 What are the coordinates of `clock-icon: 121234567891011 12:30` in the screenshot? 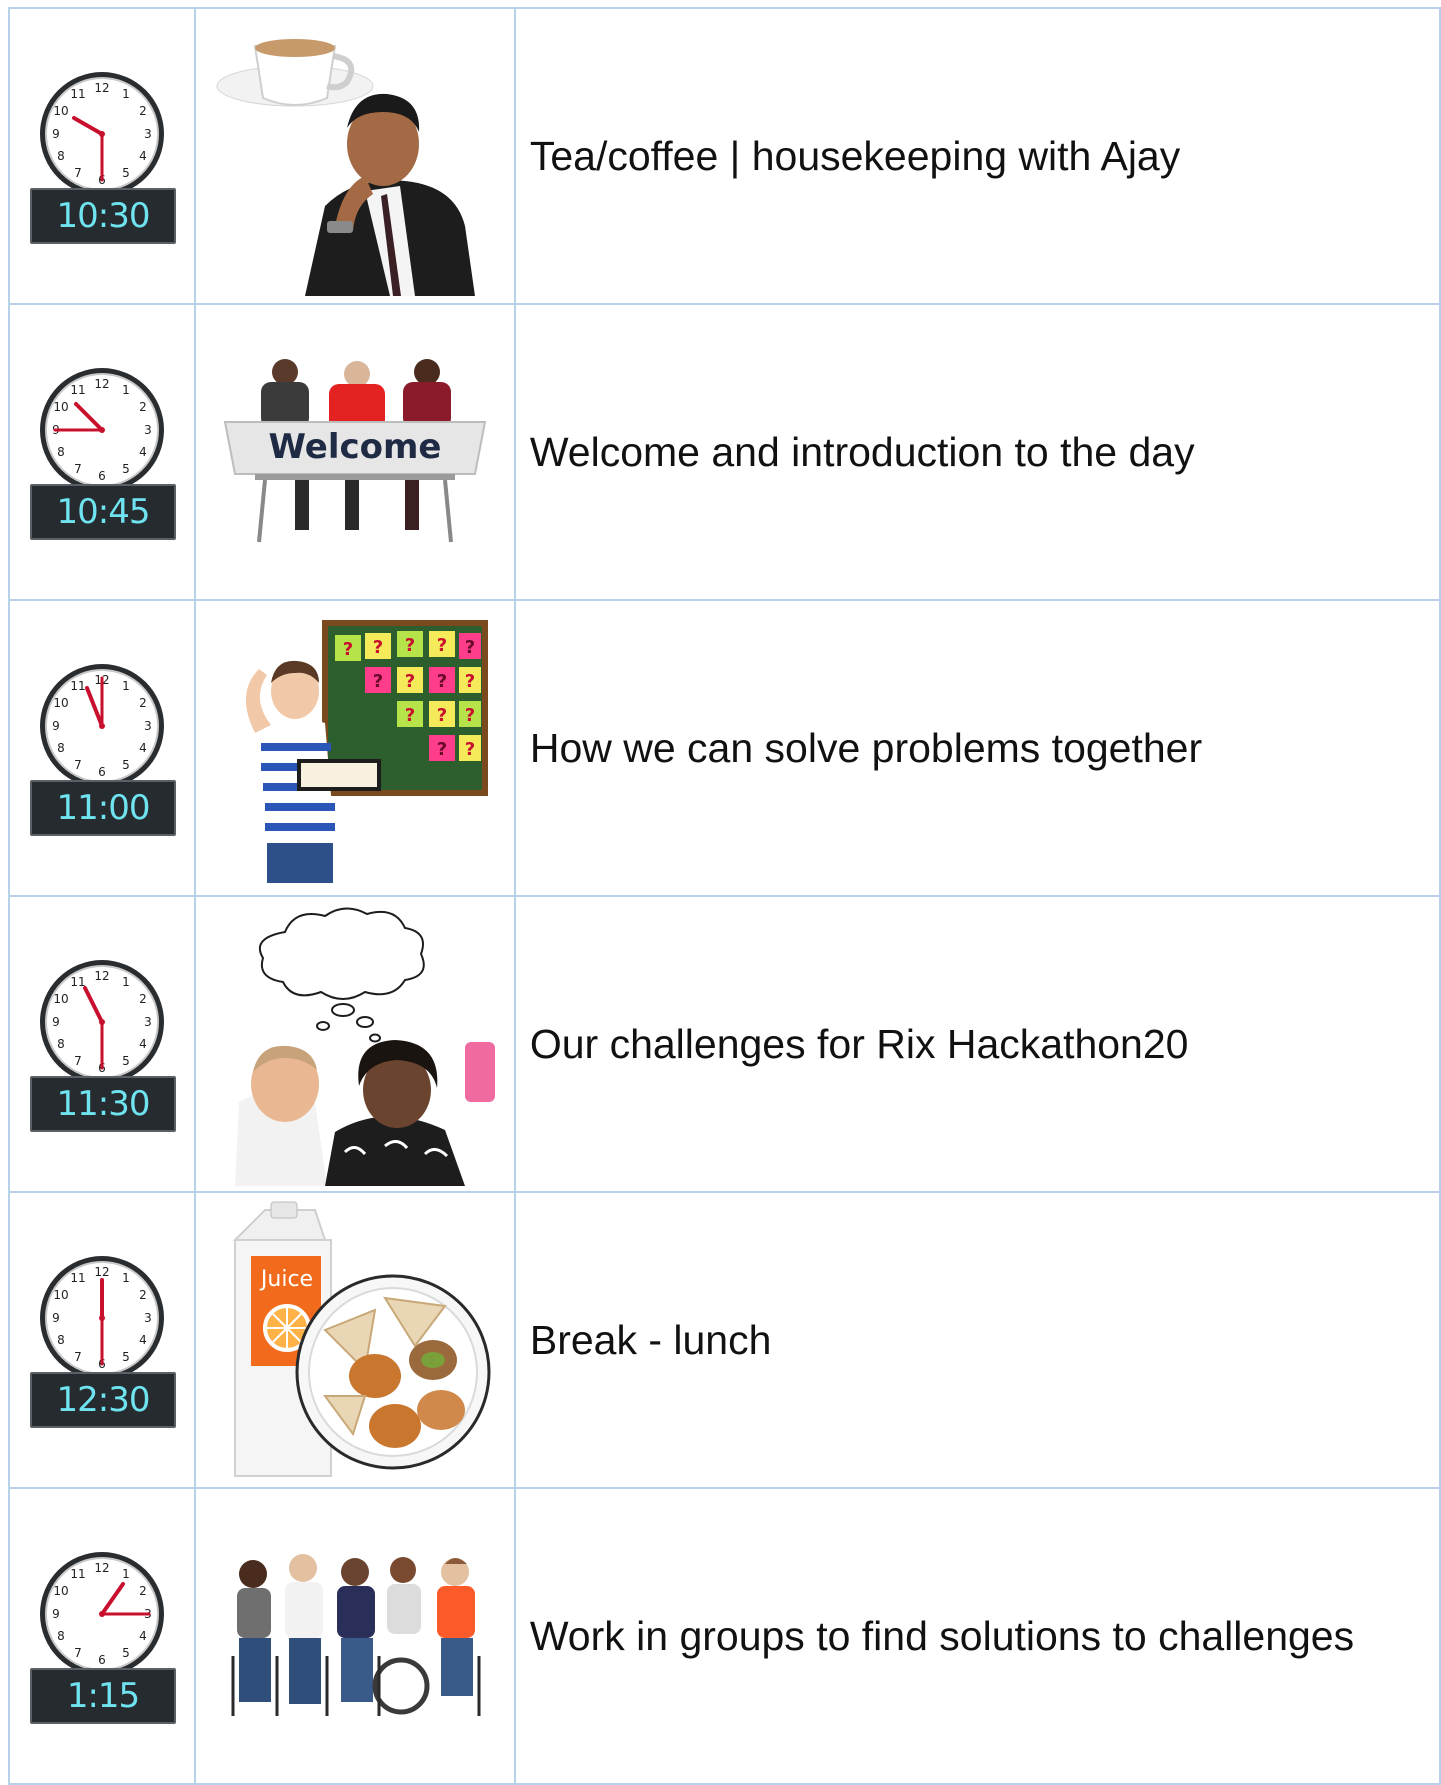 It's located at (102, 1341).